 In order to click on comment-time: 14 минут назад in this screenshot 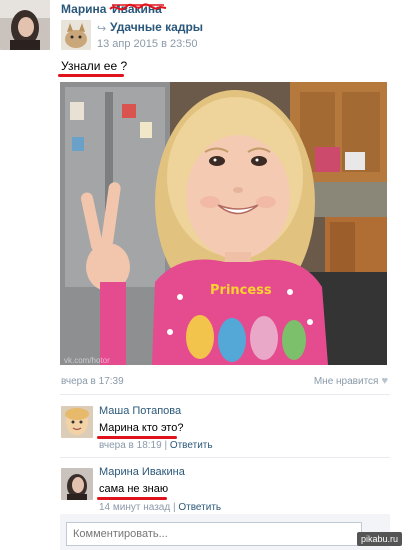, I will do `click(134, 507)`.